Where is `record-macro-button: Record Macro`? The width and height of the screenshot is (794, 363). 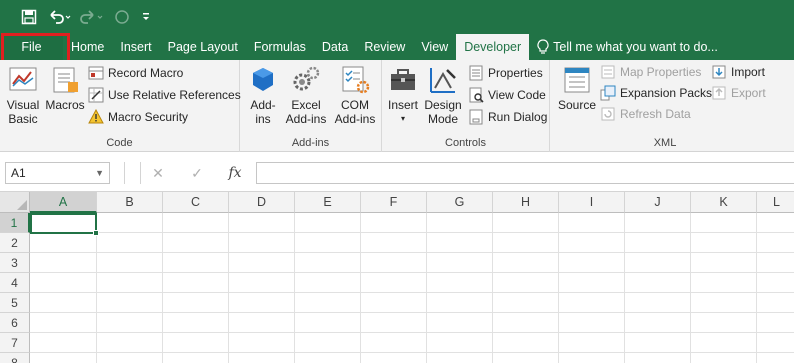
record-macro-button: Record Macro is located at coordinates (135, 73).